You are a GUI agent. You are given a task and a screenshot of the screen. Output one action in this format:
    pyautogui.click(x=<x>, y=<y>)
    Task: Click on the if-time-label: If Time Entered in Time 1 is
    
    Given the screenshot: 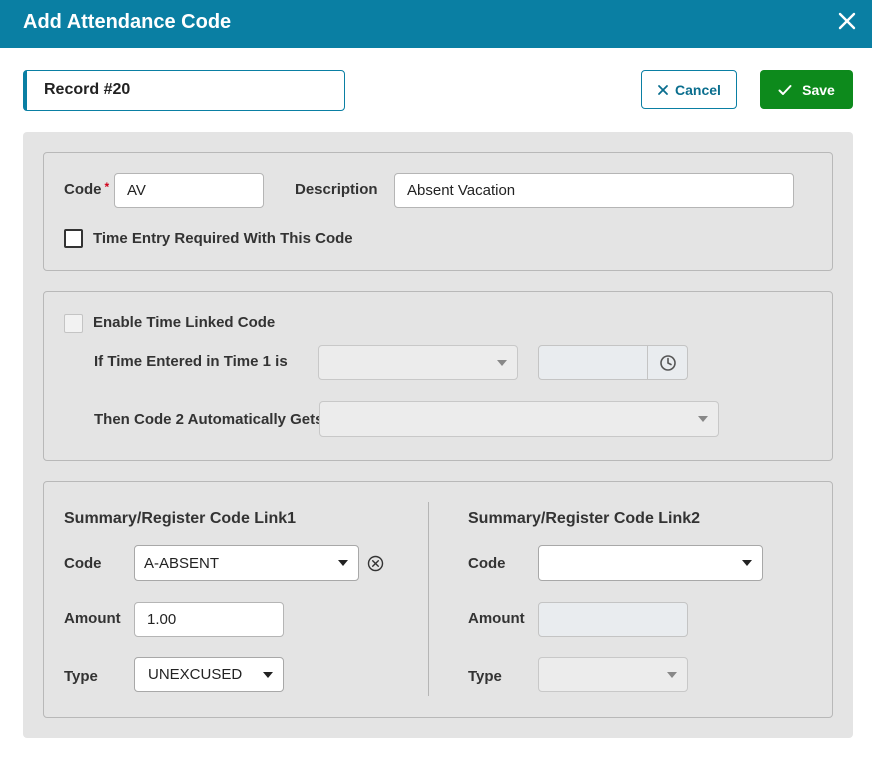 What is the action you would take?
    pyautogui.click(x=191, y=361)
    